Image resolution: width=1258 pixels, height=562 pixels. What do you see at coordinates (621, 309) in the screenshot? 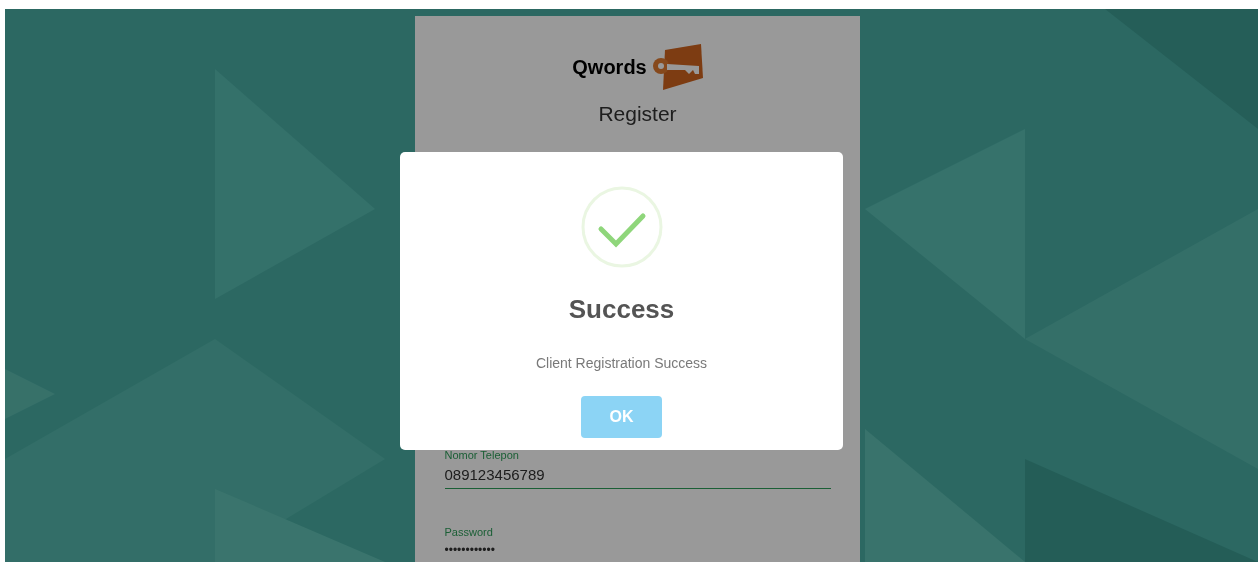
I see `dialog-title: Success` at bounding box center [621, 309].